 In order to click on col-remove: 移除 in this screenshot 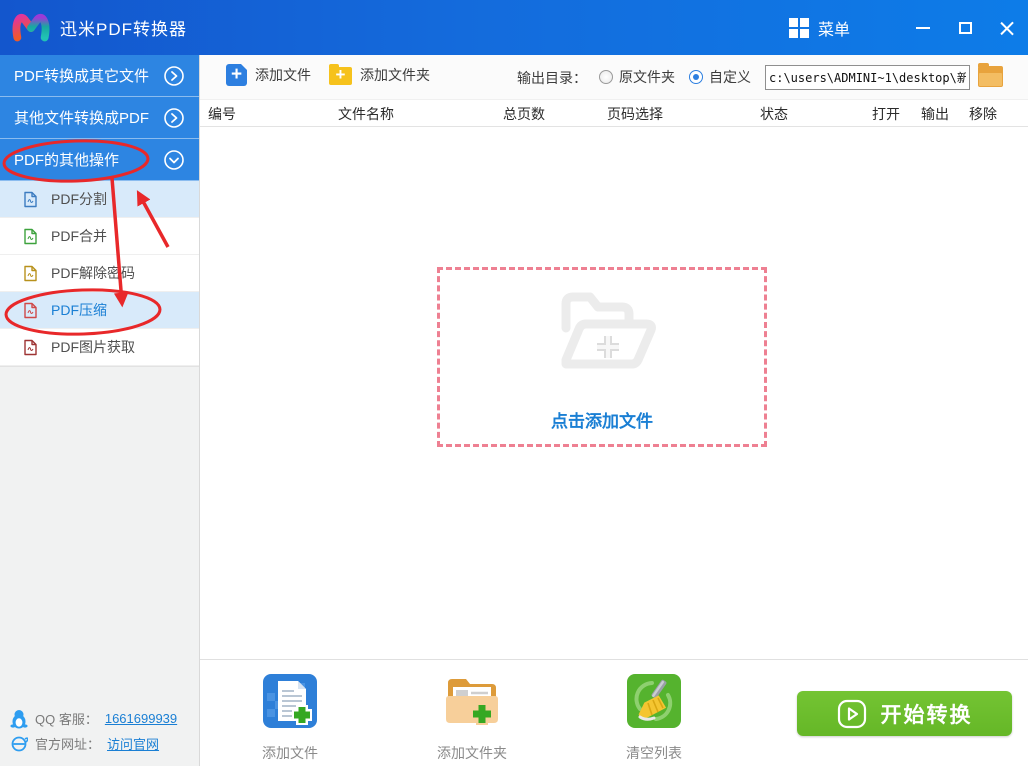, I will do `click(983, 114)`.